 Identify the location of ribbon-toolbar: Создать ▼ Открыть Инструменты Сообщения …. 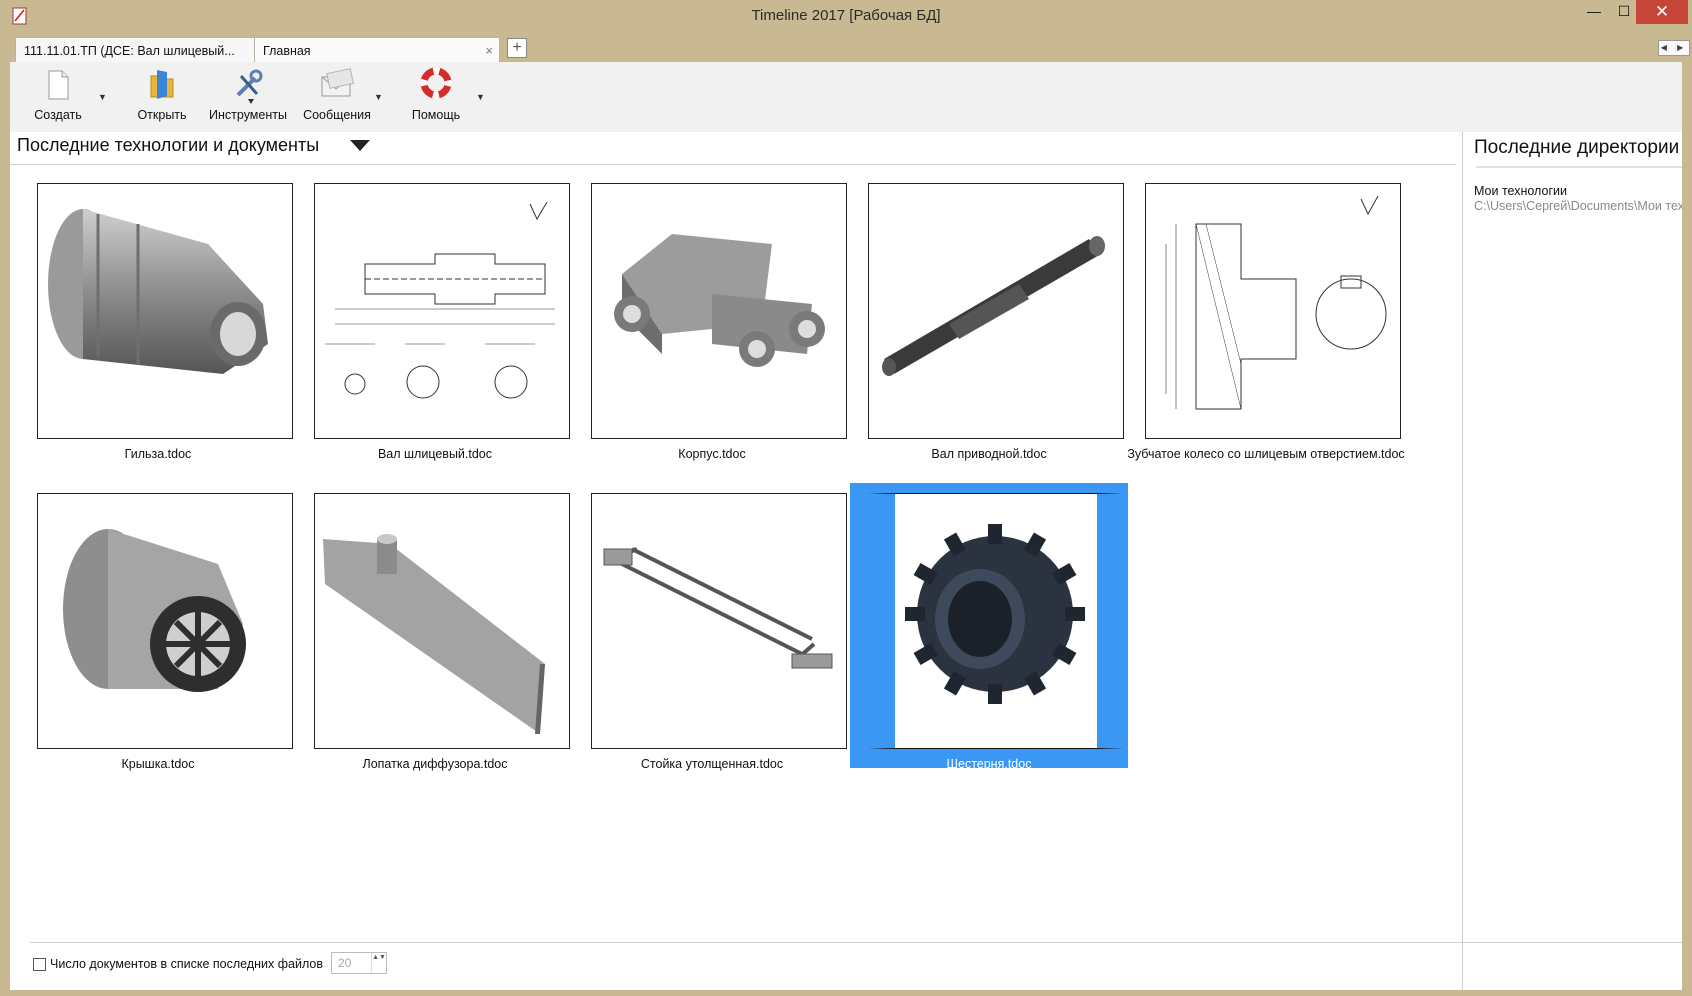
(846, 97).